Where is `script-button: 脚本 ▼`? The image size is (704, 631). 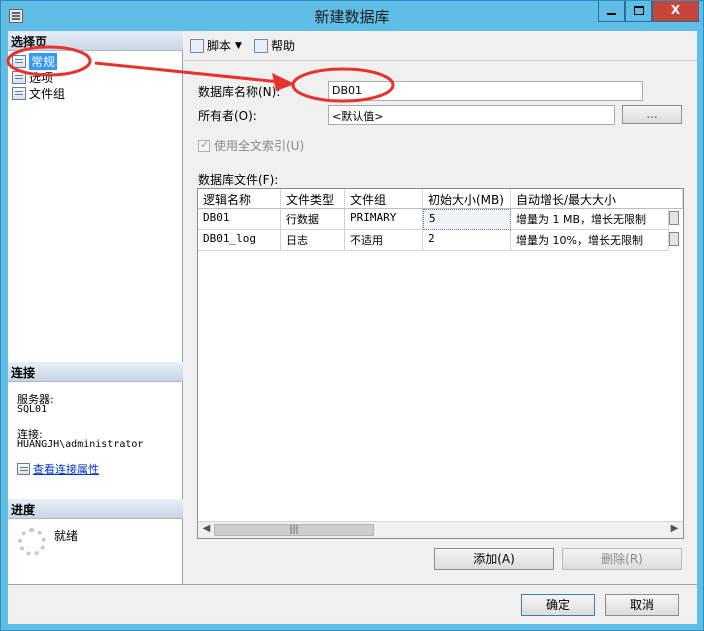
script-button: 脚本 ▼ is located at coordinates (219, 45).